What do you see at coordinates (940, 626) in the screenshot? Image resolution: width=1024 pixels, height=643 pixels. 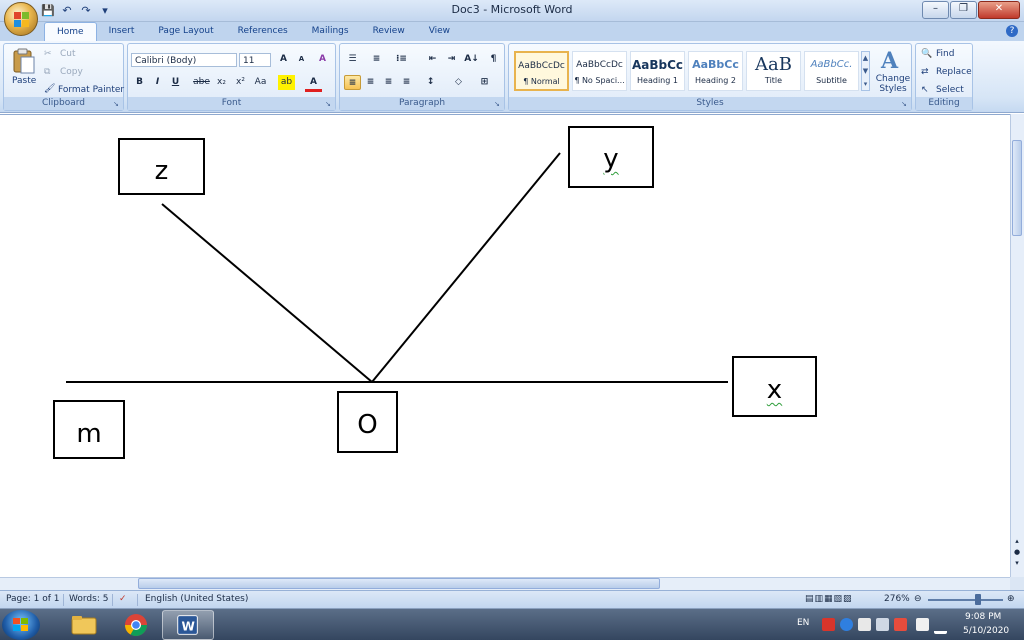 I see `signal-icon` at bounding box center [940, 626].